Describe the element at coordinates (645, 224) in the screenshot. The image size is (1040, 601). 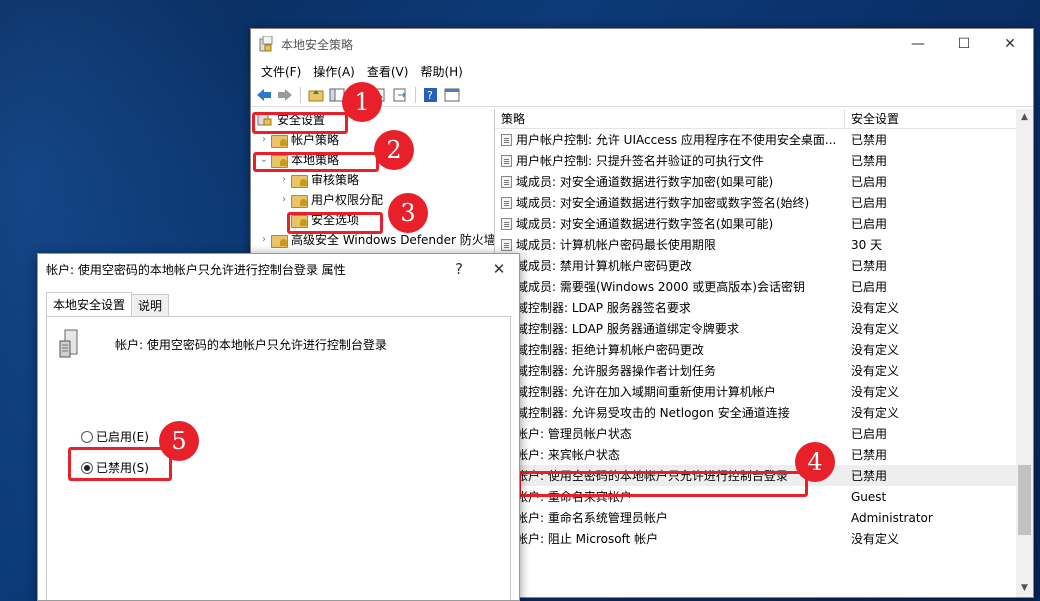
I see `policy-name: 域成员: 对安全通道数据进行数字签名(如果可能)` at that location.